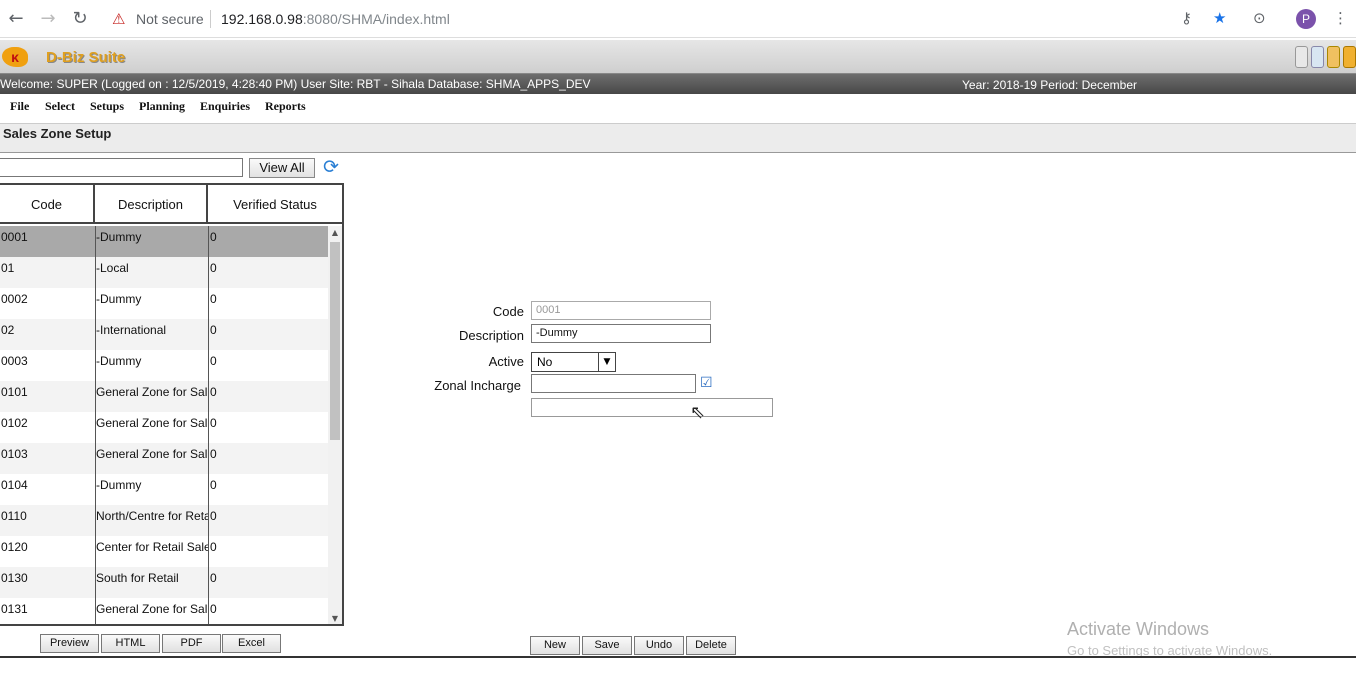 This screenshot has width=1356, height=674. Describe the element at coordinates (1306, 19) in the screenshot. I see `profile-avatar: P` at that location.